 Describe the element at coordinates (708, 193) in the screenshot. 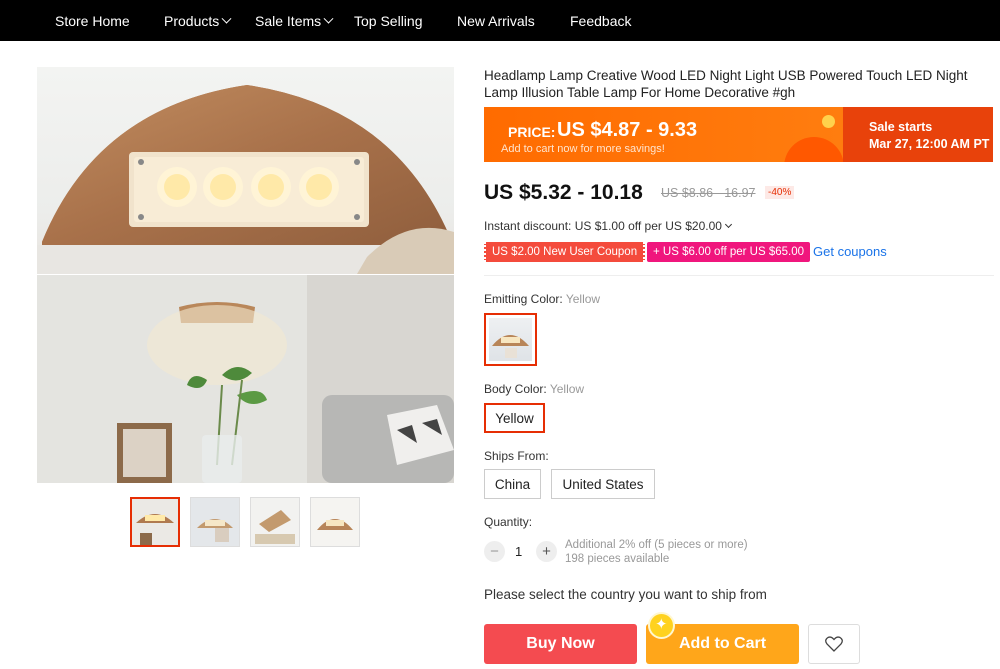

I see `original-price: US $8.86 - 16.97` at that location.